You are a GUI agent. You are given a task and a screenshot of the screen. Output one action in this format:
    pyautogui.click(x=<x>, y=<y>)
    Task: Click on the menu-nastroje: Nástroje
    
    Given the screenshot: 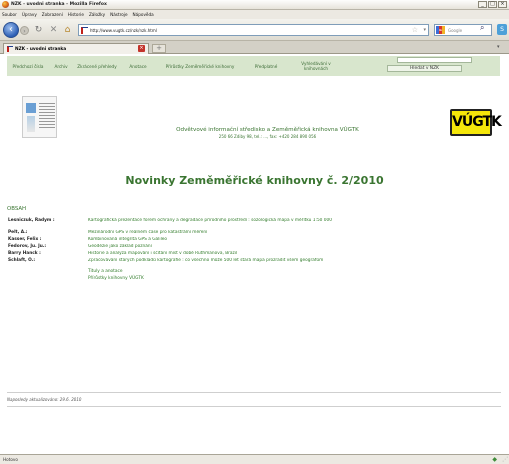 What is the action you would take?
    pyautogui.click(x=118, y=14)
    